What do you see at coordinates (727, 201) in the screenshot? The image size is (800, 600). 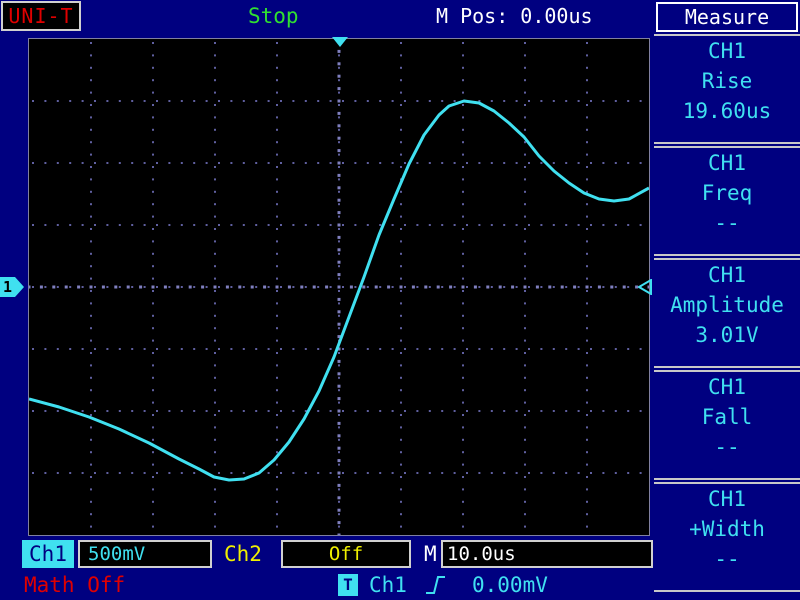 I see `measure-slot-2: CH1 Freq --` at bounding box center [727, 201].